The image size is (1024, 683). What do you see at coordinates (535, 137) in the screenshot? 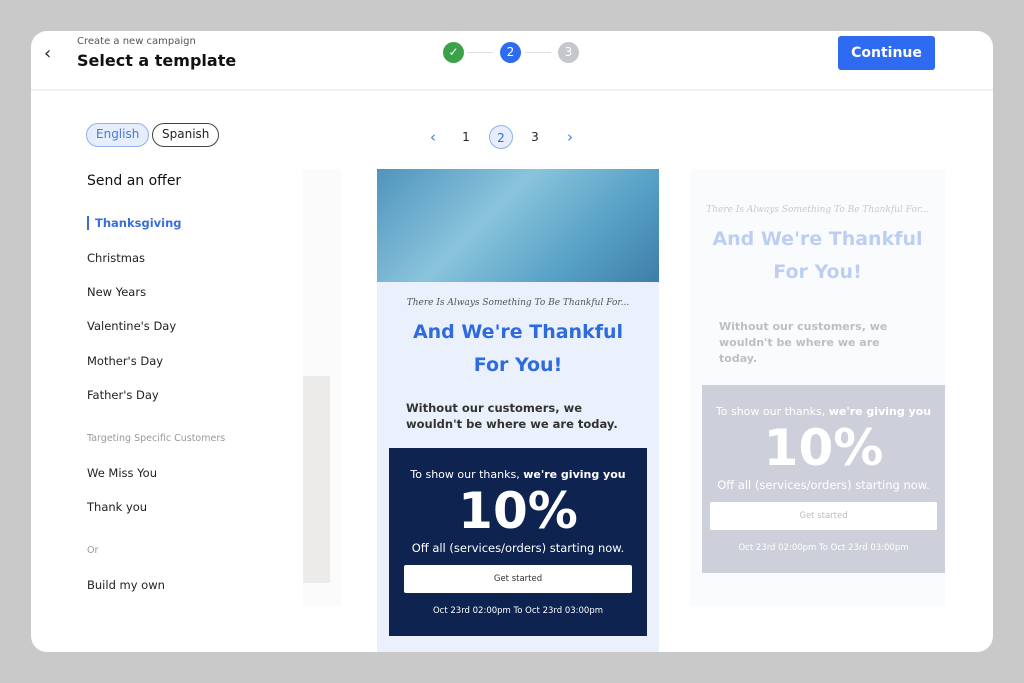
I see `page-3: 3` at bounding box center [535, 137].